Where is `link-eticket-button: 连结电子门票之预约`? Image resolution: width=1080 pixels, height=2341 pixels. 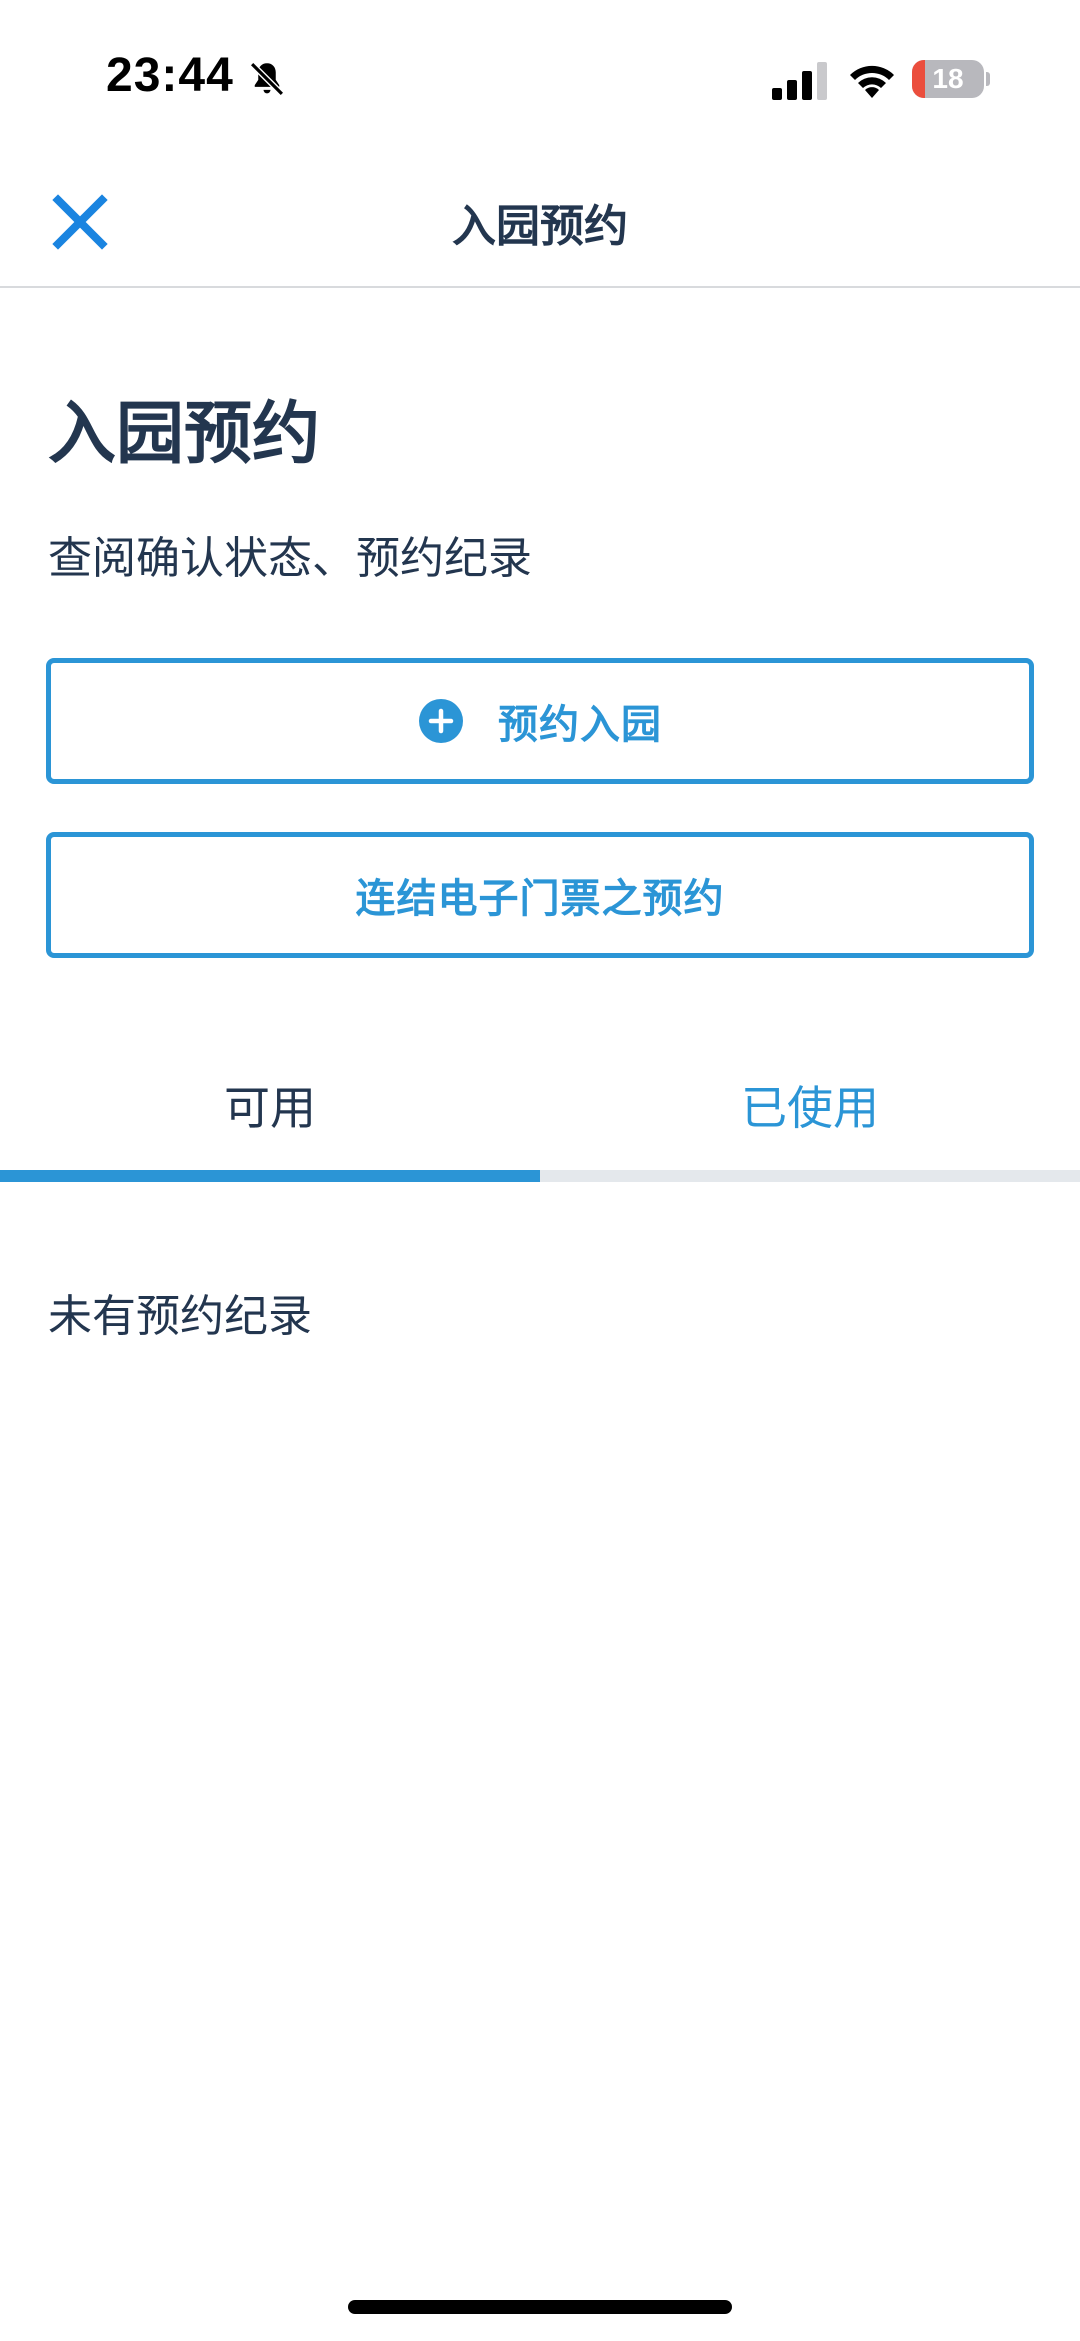
link-eticket-button: 连结电子门票之预约 is located at coordinates (540, 895).